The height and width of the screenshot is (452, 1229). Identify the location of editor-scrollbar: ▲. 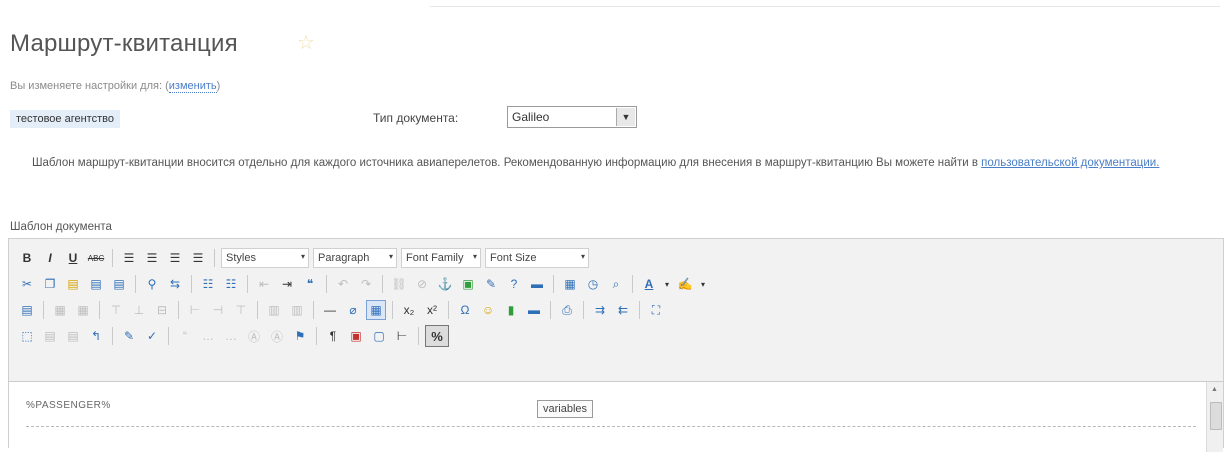
(1214, 417).